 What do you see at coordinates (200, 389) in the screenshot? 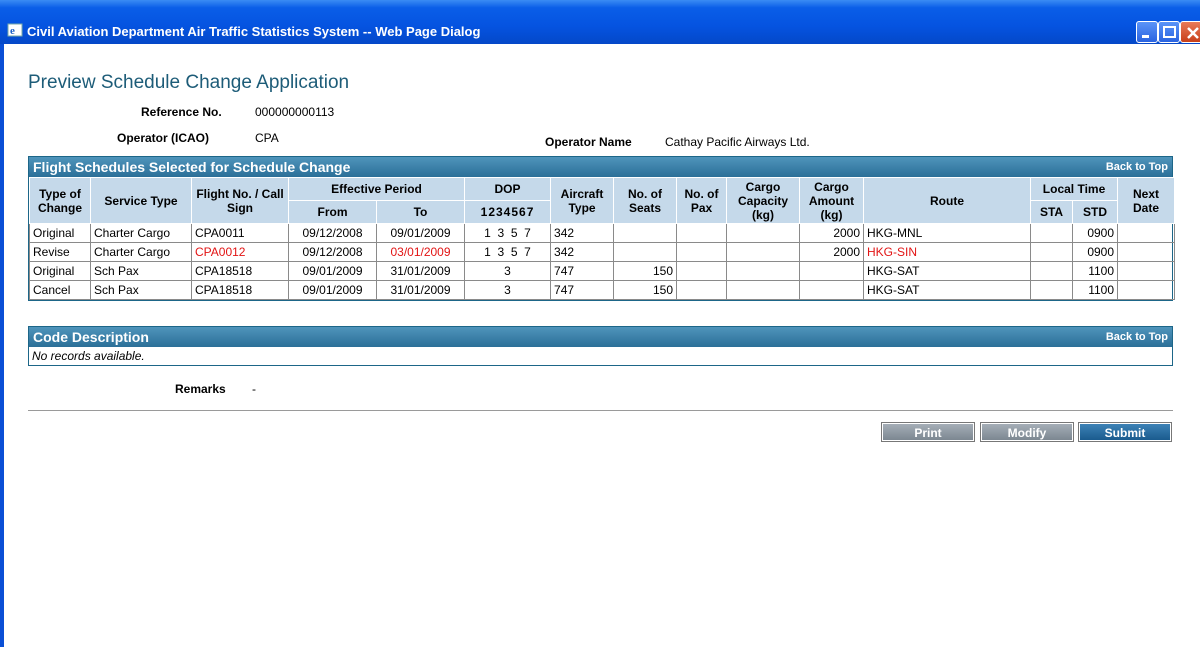
I see `remarks-label: Remarks` at bounding box center [200, 389].